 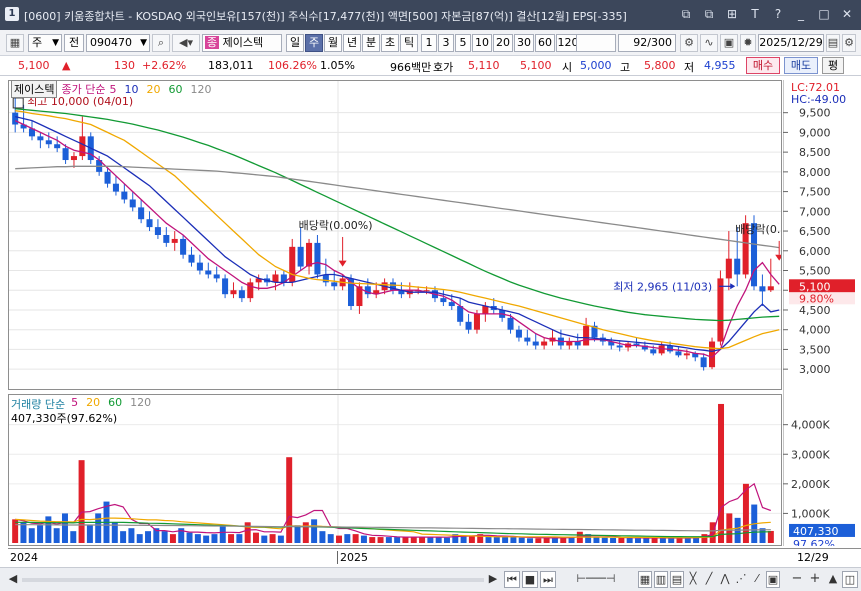 I want to click on save-icon: ▣, so click(x=729, y=43).